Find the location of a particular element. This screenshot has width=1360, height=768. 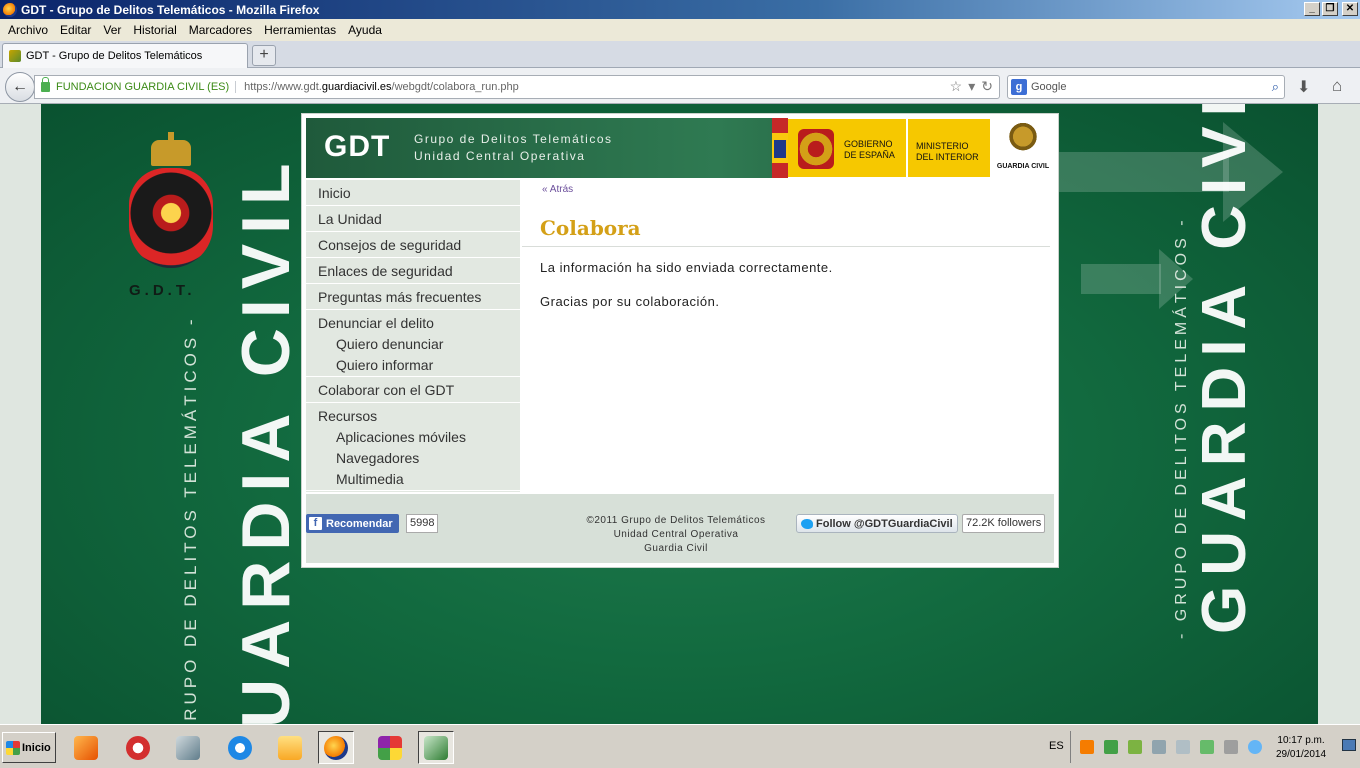

minimize-button: _ is located at coordinates (1312, 9).